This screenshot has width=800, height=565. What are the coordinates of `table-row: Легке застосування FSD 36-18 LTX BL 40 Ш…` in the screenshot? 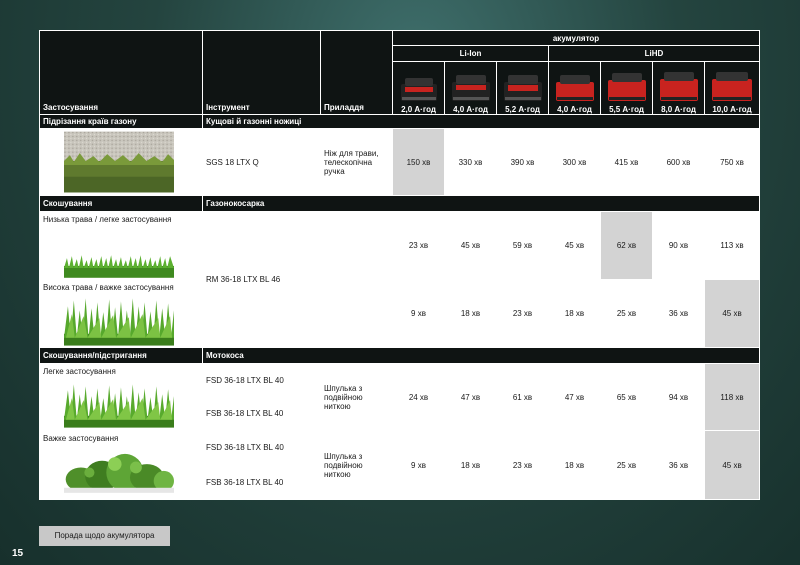 It's located at (400, 397).